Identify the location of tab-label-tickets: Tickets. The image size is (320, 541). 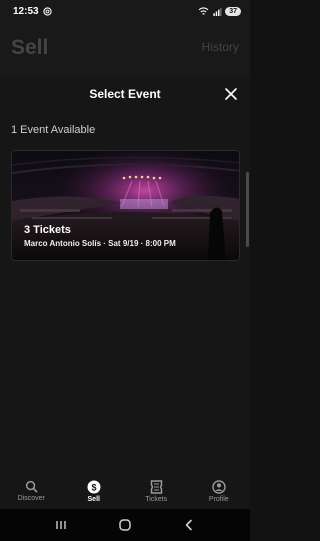
(156, 499).